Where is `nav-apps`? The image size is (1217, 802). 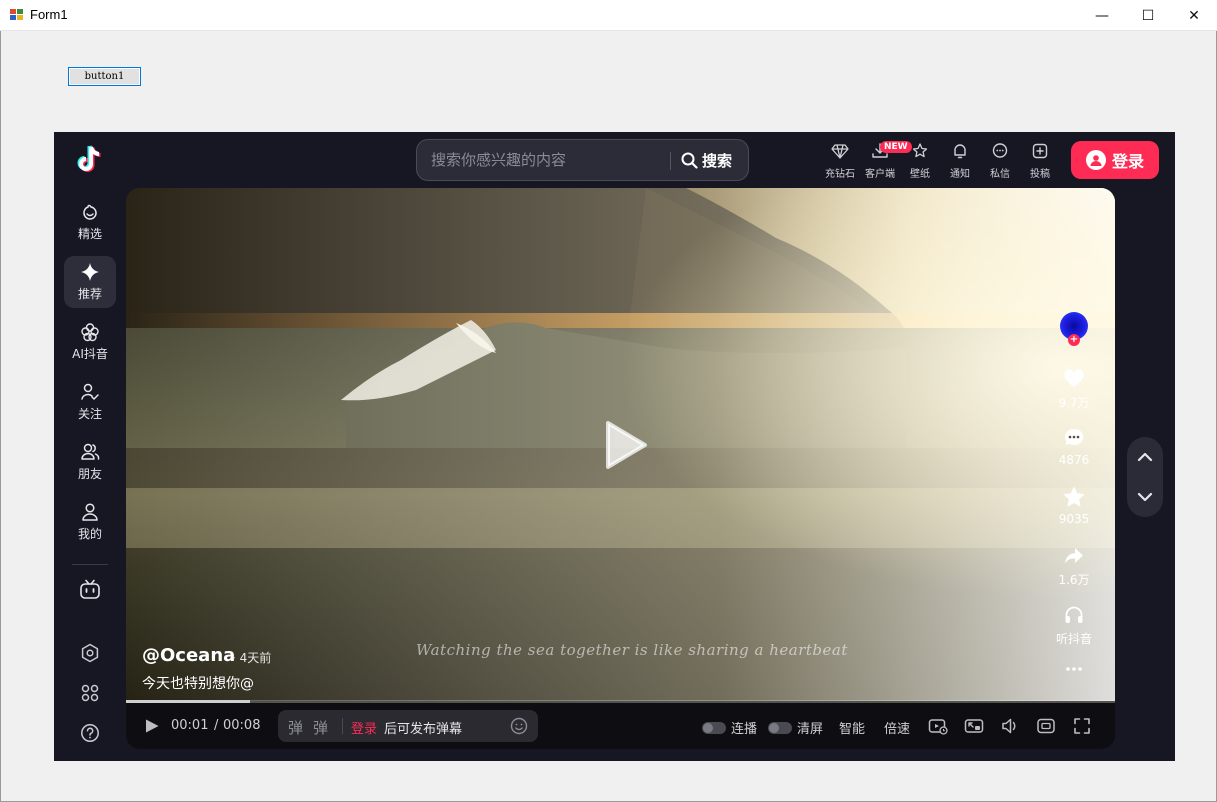
nav-apps is located at coordinates (90, 693).